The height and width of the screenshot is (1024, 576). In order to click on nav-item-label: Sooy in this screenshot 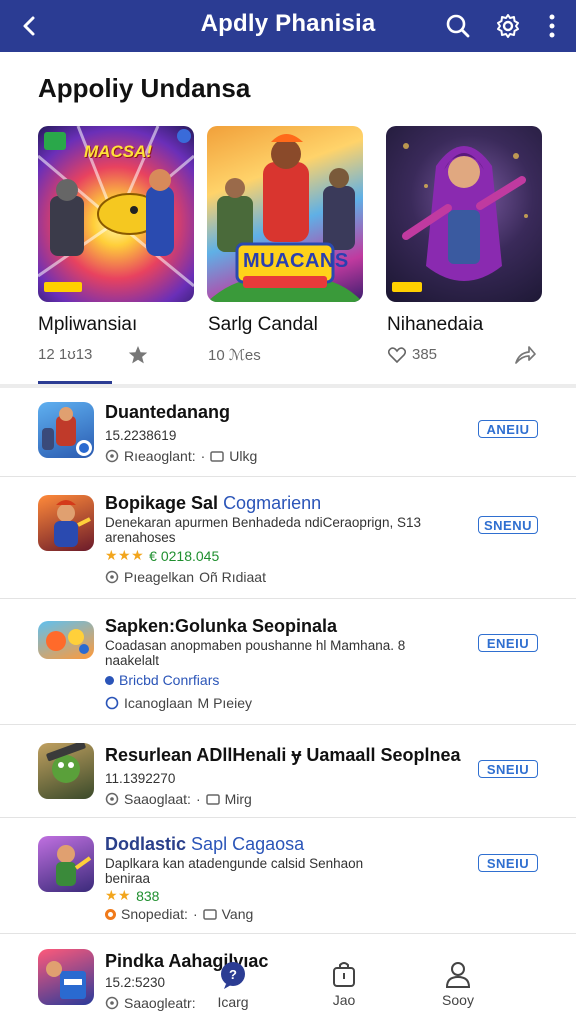, I will do `click(458, 1000)`.